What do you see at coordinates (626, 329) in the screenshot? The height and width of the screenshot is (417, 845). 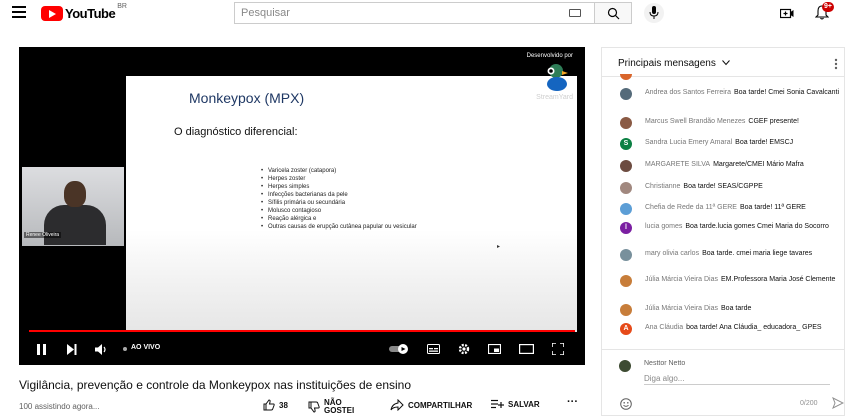 I see `avatar: A` at bounding box center [626, 329].